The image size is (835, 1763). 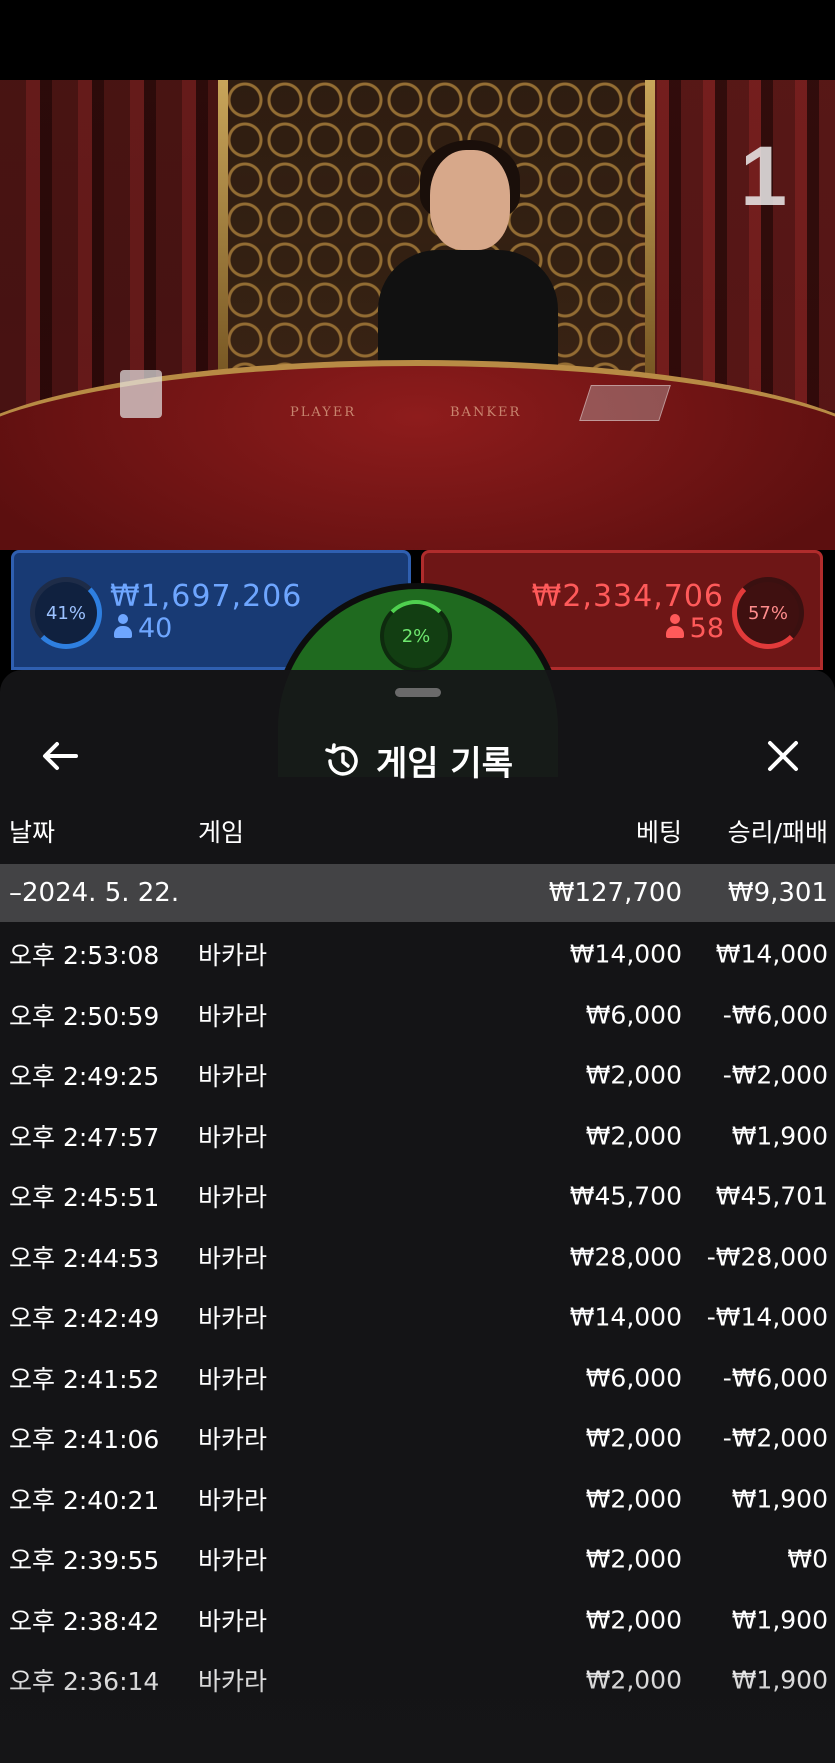 What do you see at coordinates (807, 1559) in the screenshot?
I see `row-result: ₩0` at bounding box center [807, 1559].